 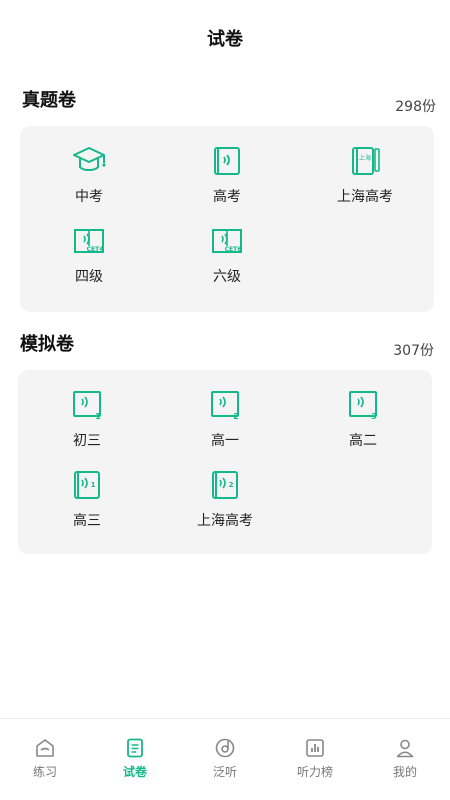 I want to click on paper-item-label: 高二, so click(x=363, y=441).